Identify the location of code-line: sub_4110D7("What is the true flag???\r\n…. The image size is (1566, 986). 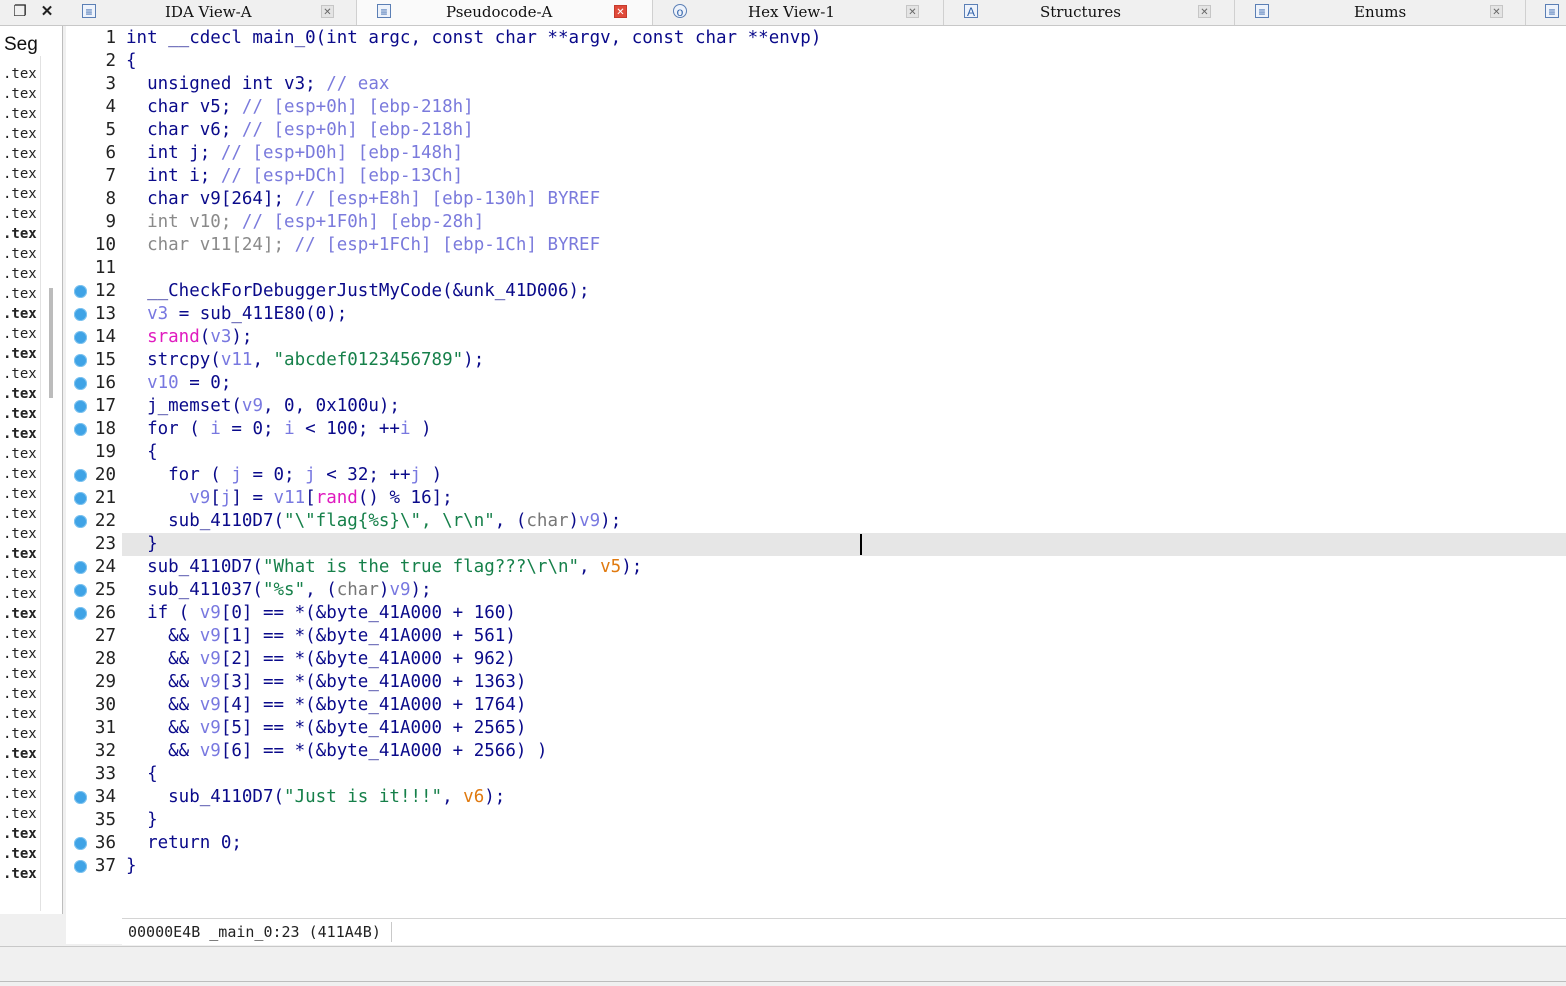
(844, 567).